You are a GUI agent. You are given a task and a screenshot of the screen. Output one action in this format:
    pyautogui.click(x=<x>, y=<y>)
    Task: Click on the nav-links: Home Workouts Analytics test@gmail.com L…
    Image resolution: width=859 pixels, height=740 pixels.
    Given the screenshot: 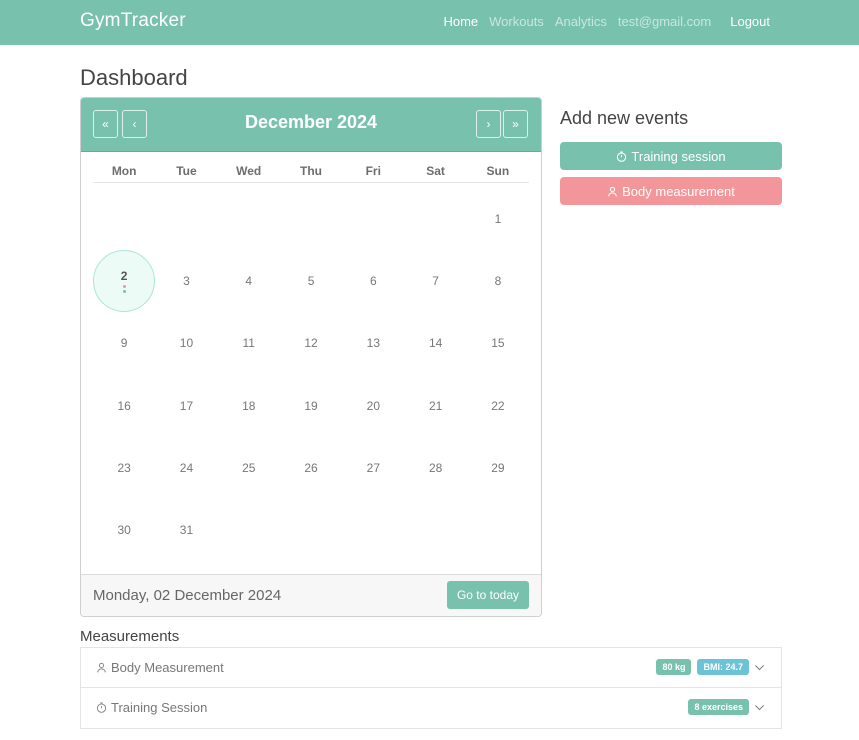 What is the action you would take?
    pyautogui.click(x=606, y=21)
    